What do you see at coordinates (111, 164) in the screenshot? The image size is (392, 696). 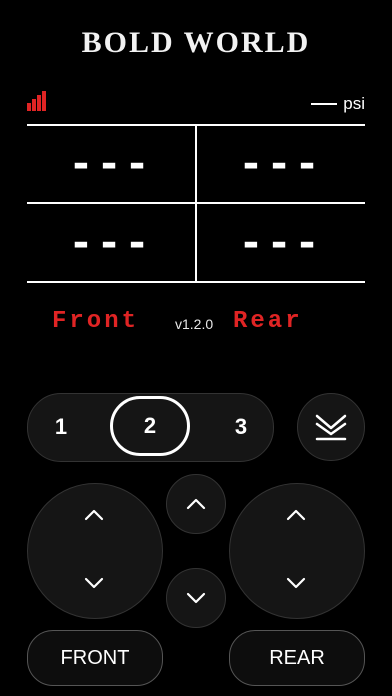 I see `pressure-front-left: ---` at bounding box center [111, 164].